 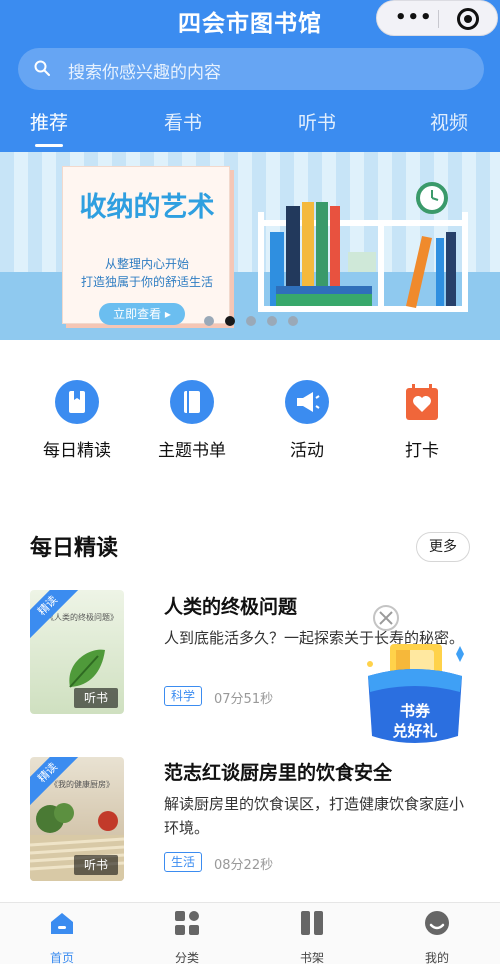 I want to click on duration: 07分51秒, so click(x=244, y=699).